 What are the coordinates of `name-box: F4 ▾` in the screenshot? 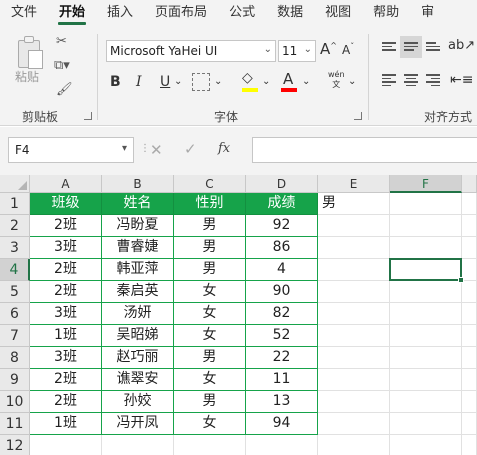 It's located at (71, 150).